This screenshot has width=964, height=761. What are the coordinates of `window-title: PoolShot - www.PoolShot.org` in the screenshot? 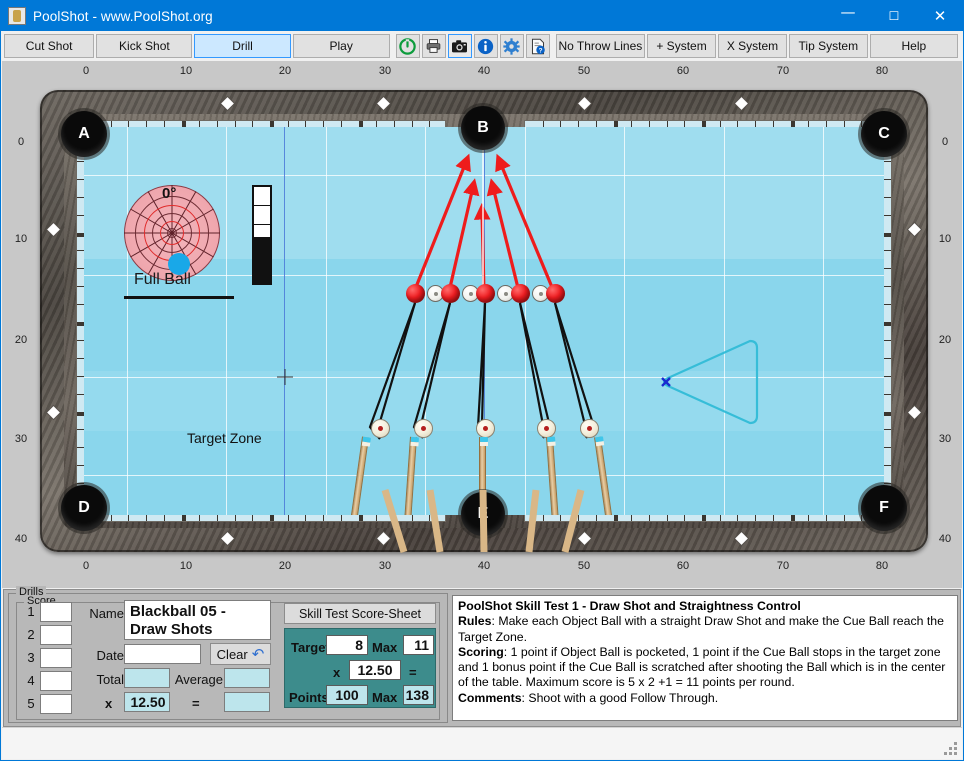 It's located at (123, 16).